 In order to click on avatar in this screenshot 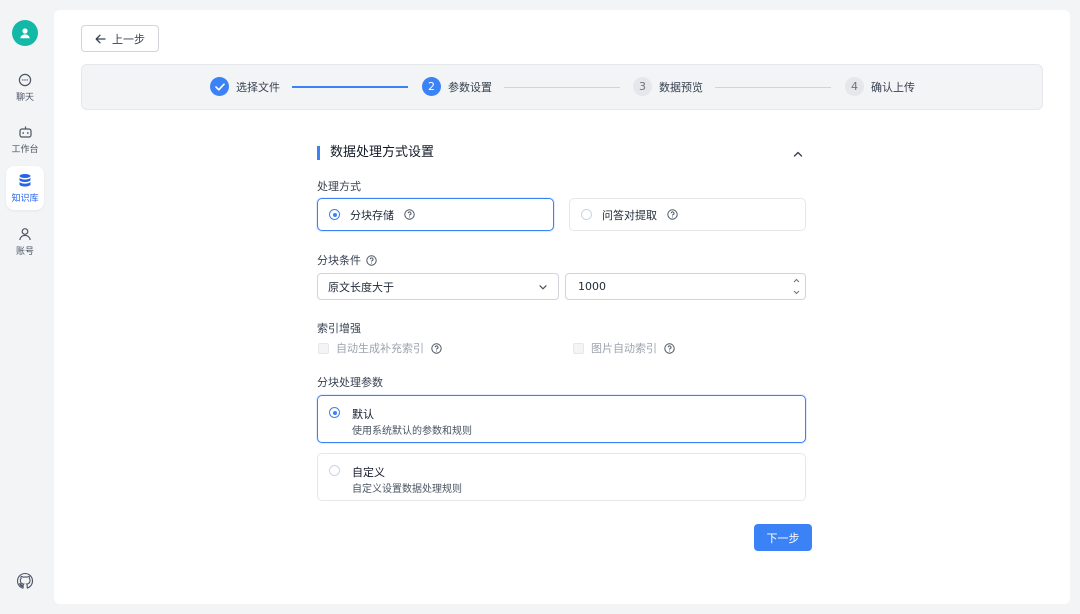, I will do `click(25, 33)`.